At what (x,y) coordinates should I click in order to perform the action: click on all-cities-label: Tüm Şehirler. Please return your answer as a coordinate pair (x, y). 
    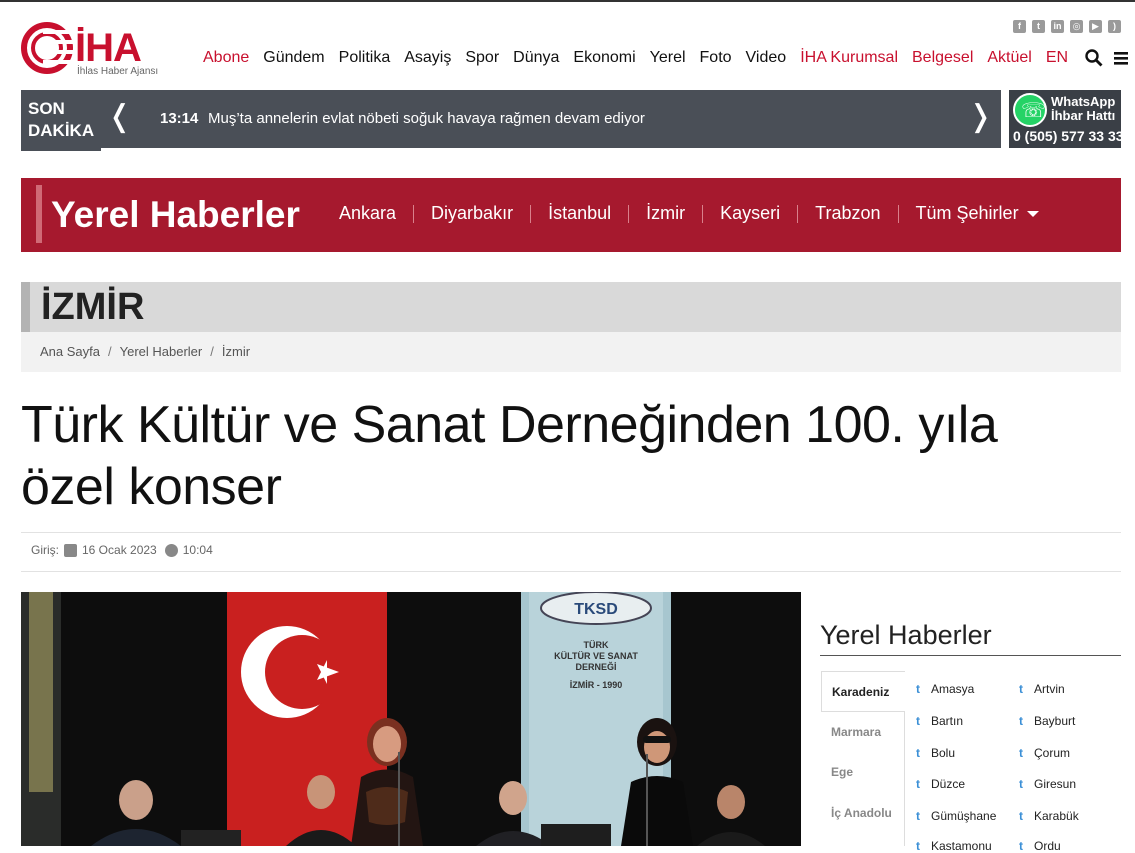
    Looking at the image, I should click on (967, 213).